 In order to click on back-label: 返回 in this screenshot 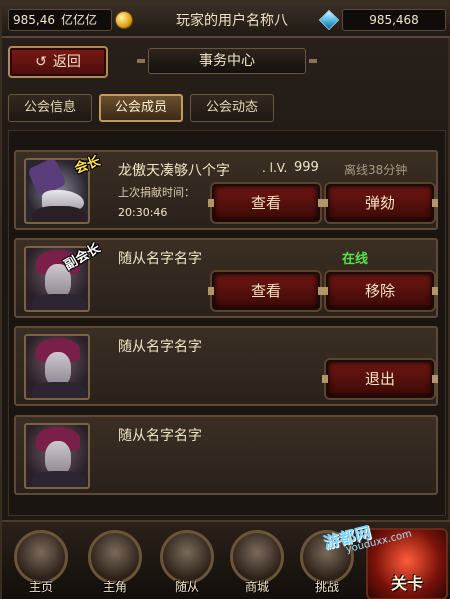, I will do `click(66, 62)`.